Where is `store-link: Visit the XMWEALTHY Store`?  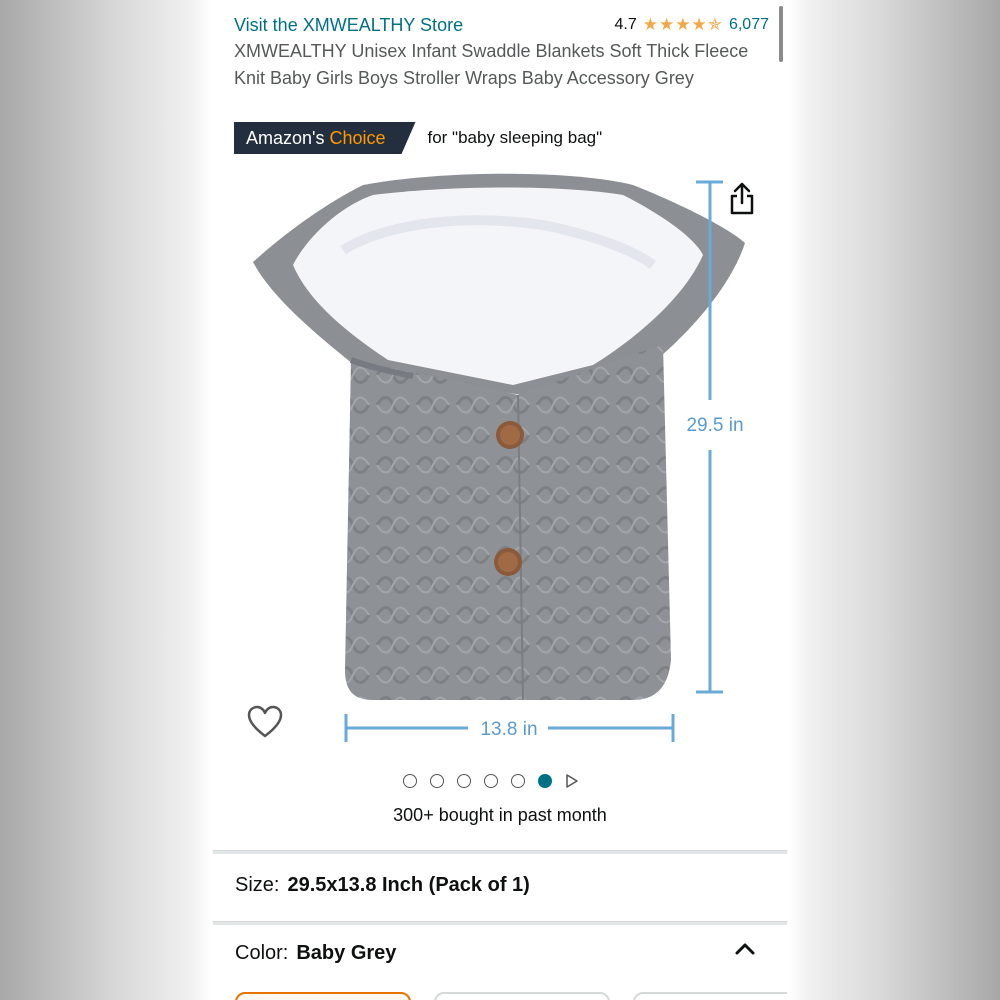 store-link: Visit the XMWEALTHY Store is located at coordinates (348, 25).